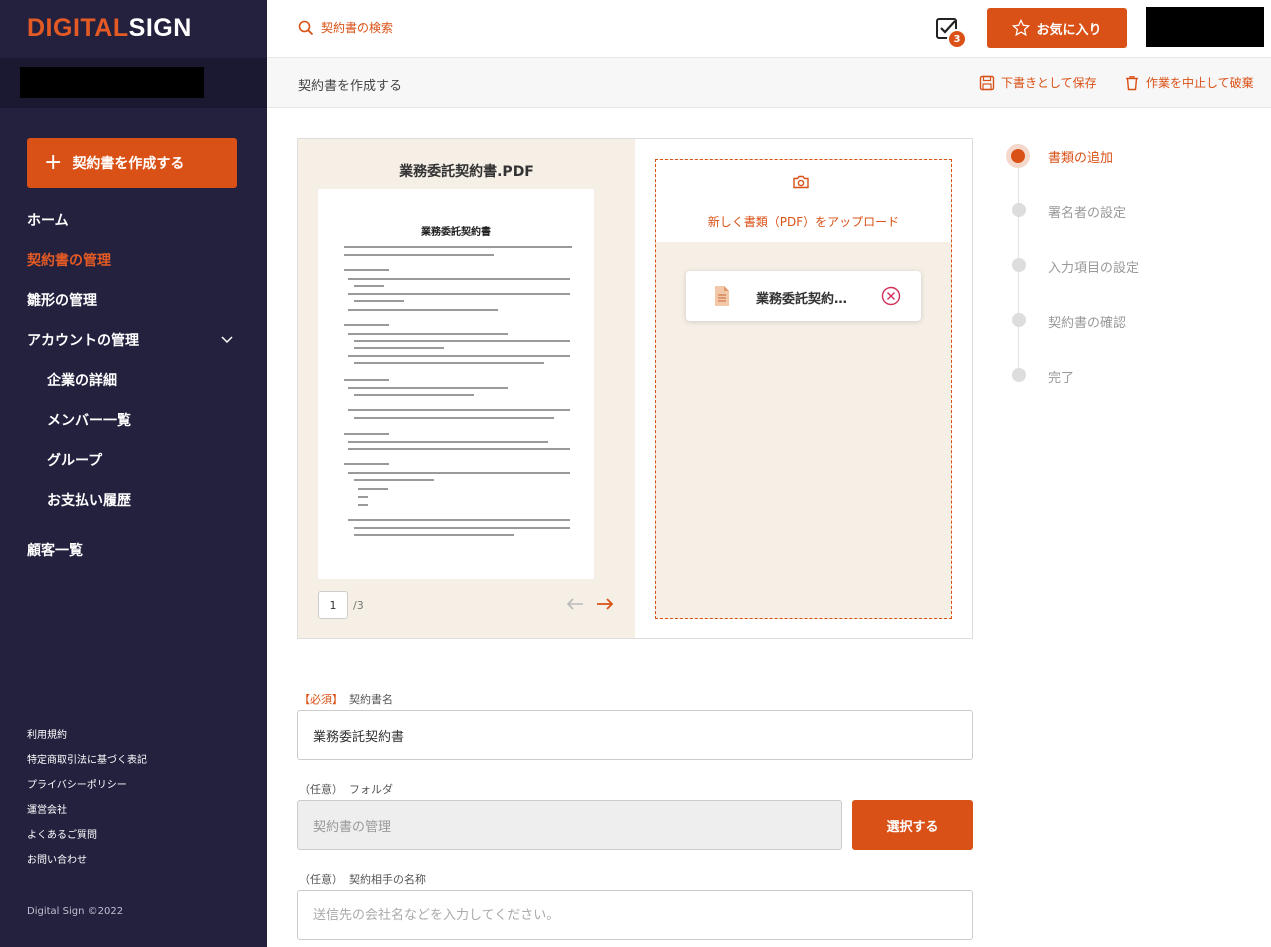 Image resolution: width=1271 pixels, height=947 pixels. I want to click on step-input-fields: 入力項目の設定, so click(1075, 267).